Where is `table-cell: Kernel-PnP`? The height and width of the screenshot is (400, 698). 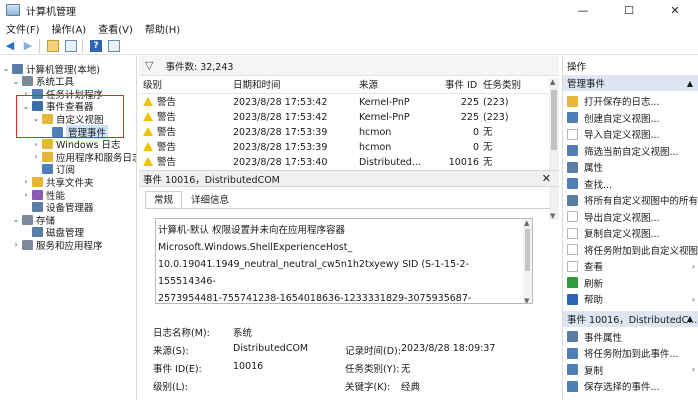
table-cell: Kernel-PnP is located at coordinates (401, 102).